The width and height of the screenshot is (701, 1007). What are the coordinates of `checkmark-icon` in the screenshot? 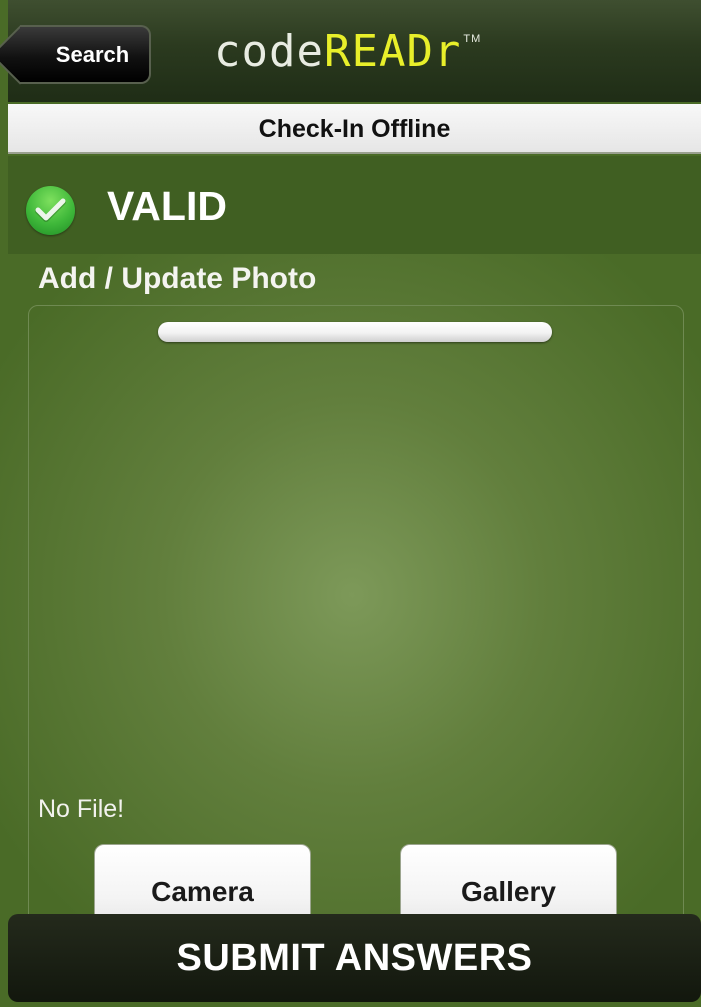 It's located at (50, 210).